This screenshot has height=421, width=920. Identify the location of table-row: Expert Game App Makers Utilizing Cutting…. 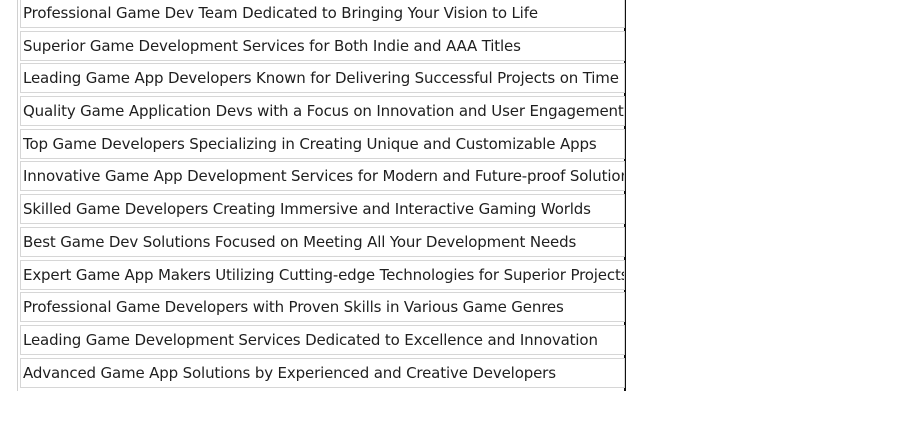
(322, 274).